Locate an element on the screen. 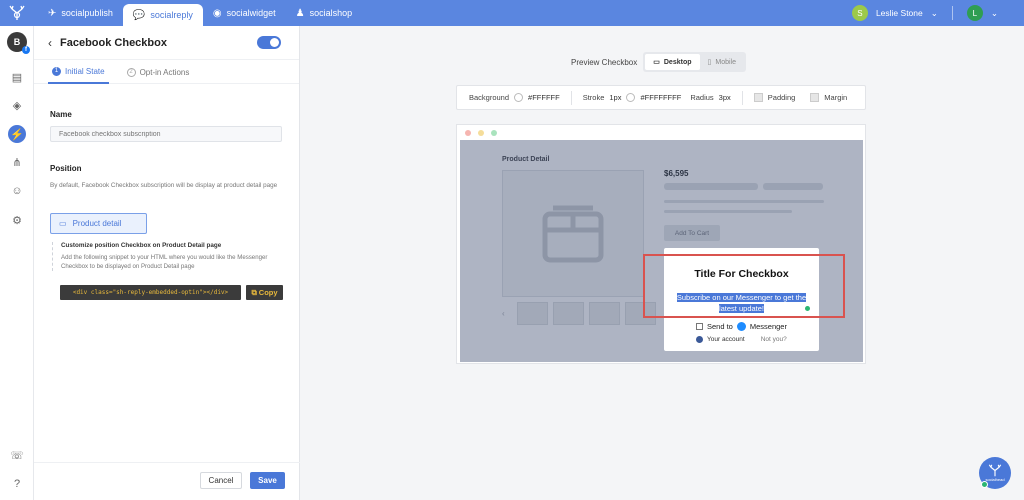  page-avatar: B f is located at coordinates (18, 43).